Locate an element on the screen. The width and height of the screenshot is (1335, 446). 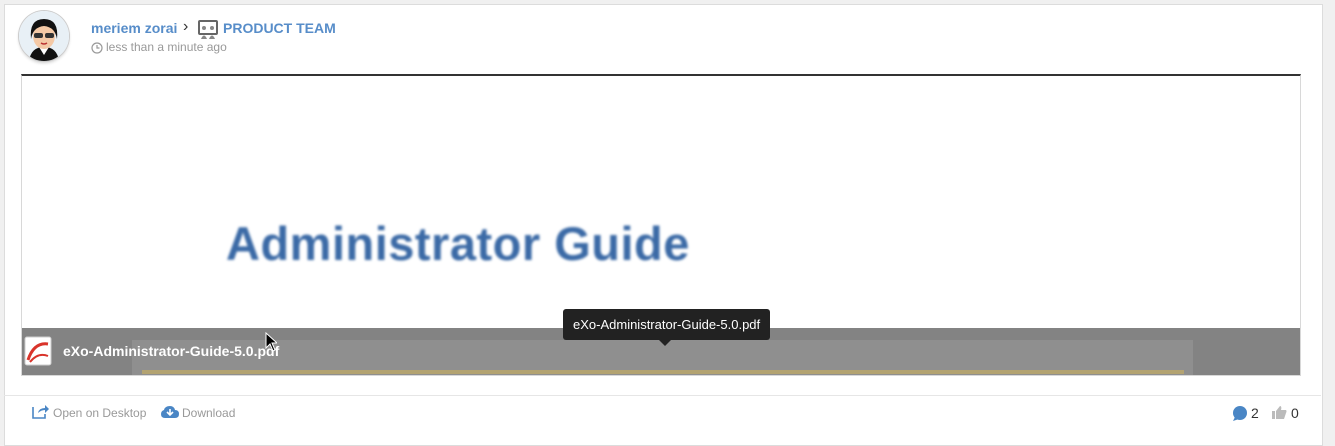
footer-divider is located at coordinates (662, 395).